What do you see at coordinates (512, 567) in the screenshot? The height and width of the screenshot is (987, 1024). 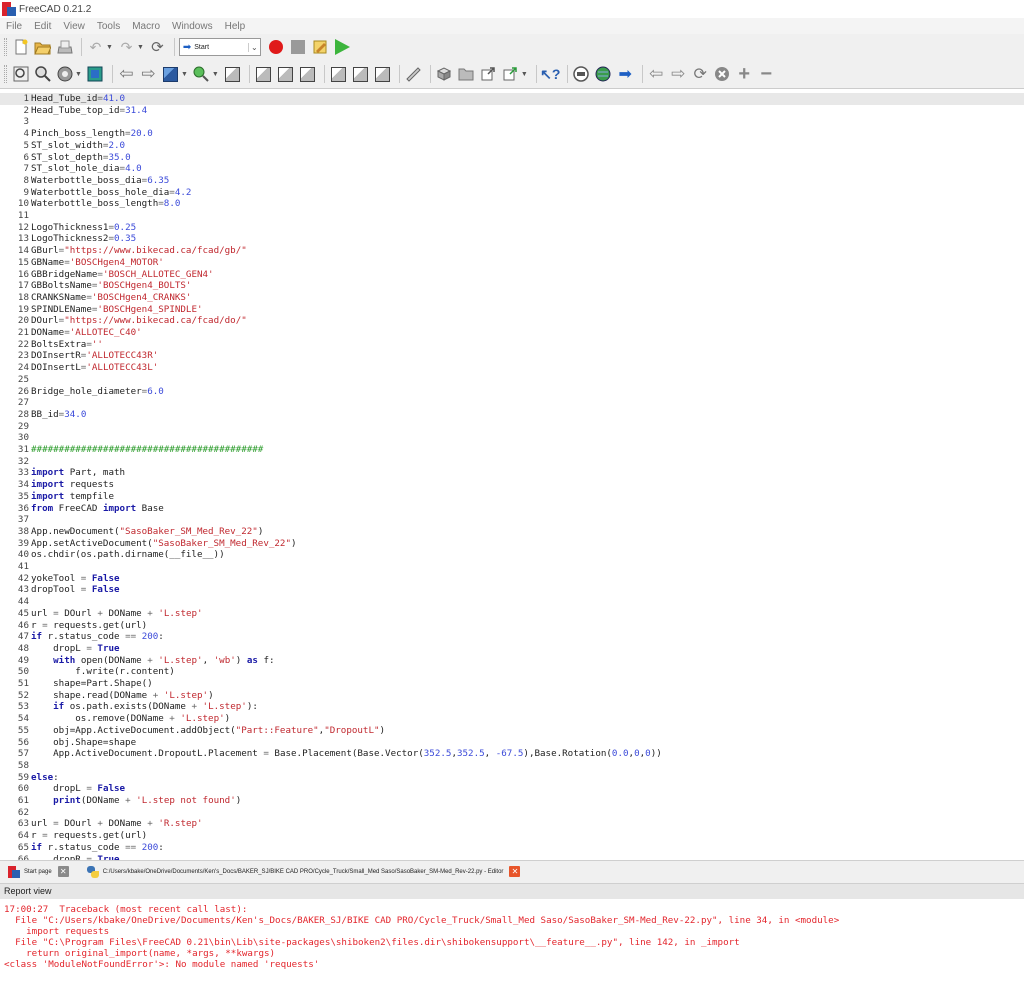 I see `code-line: 41` at bounding box center [512, 567].